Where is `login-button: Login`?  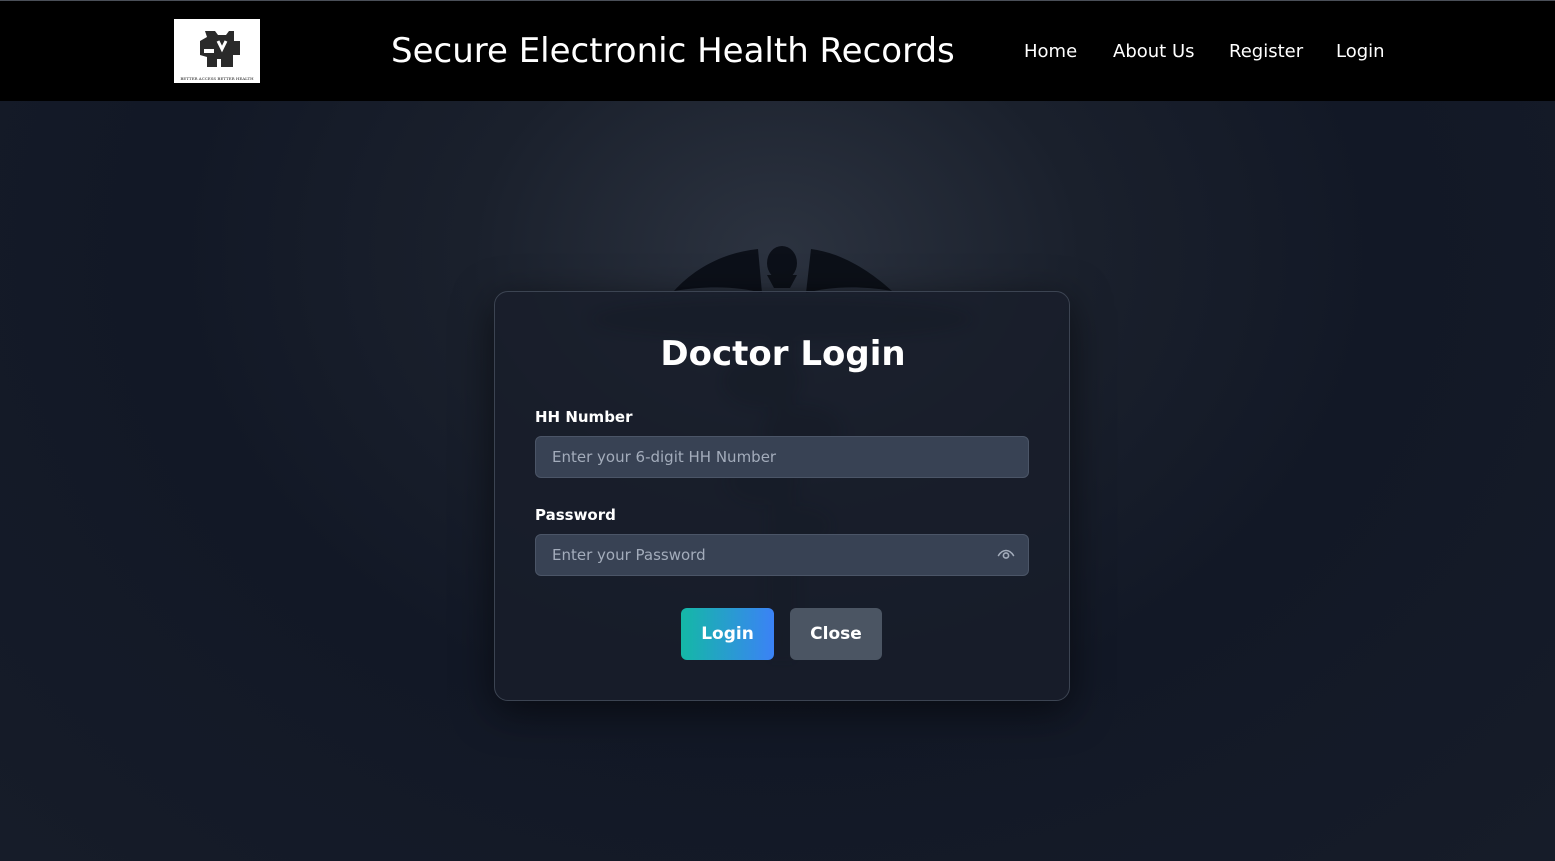 login-button: Login is located at coordinates (727, 634).